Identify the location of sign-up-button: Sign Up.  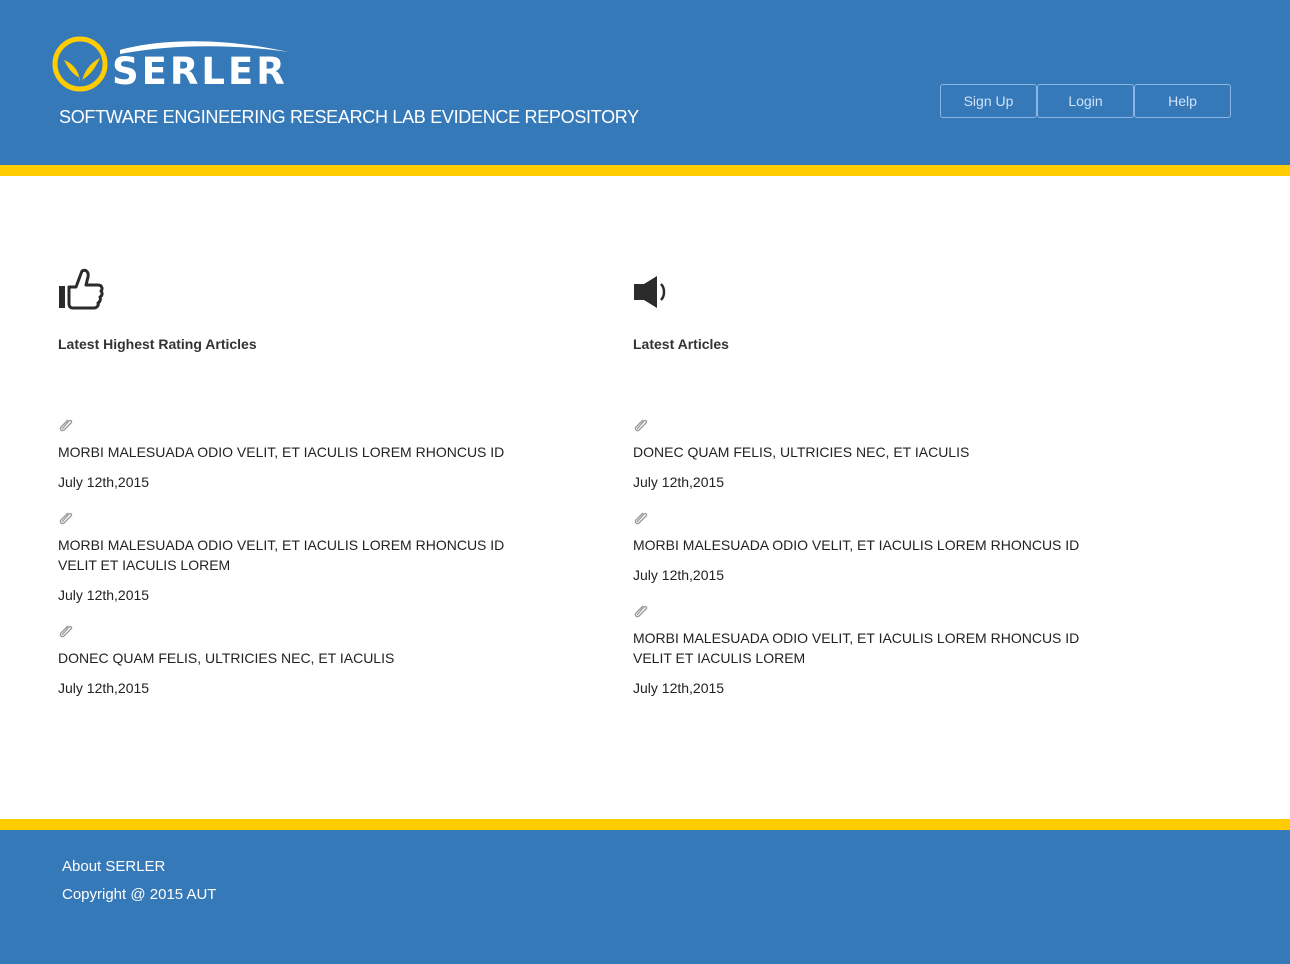
(988, 101).